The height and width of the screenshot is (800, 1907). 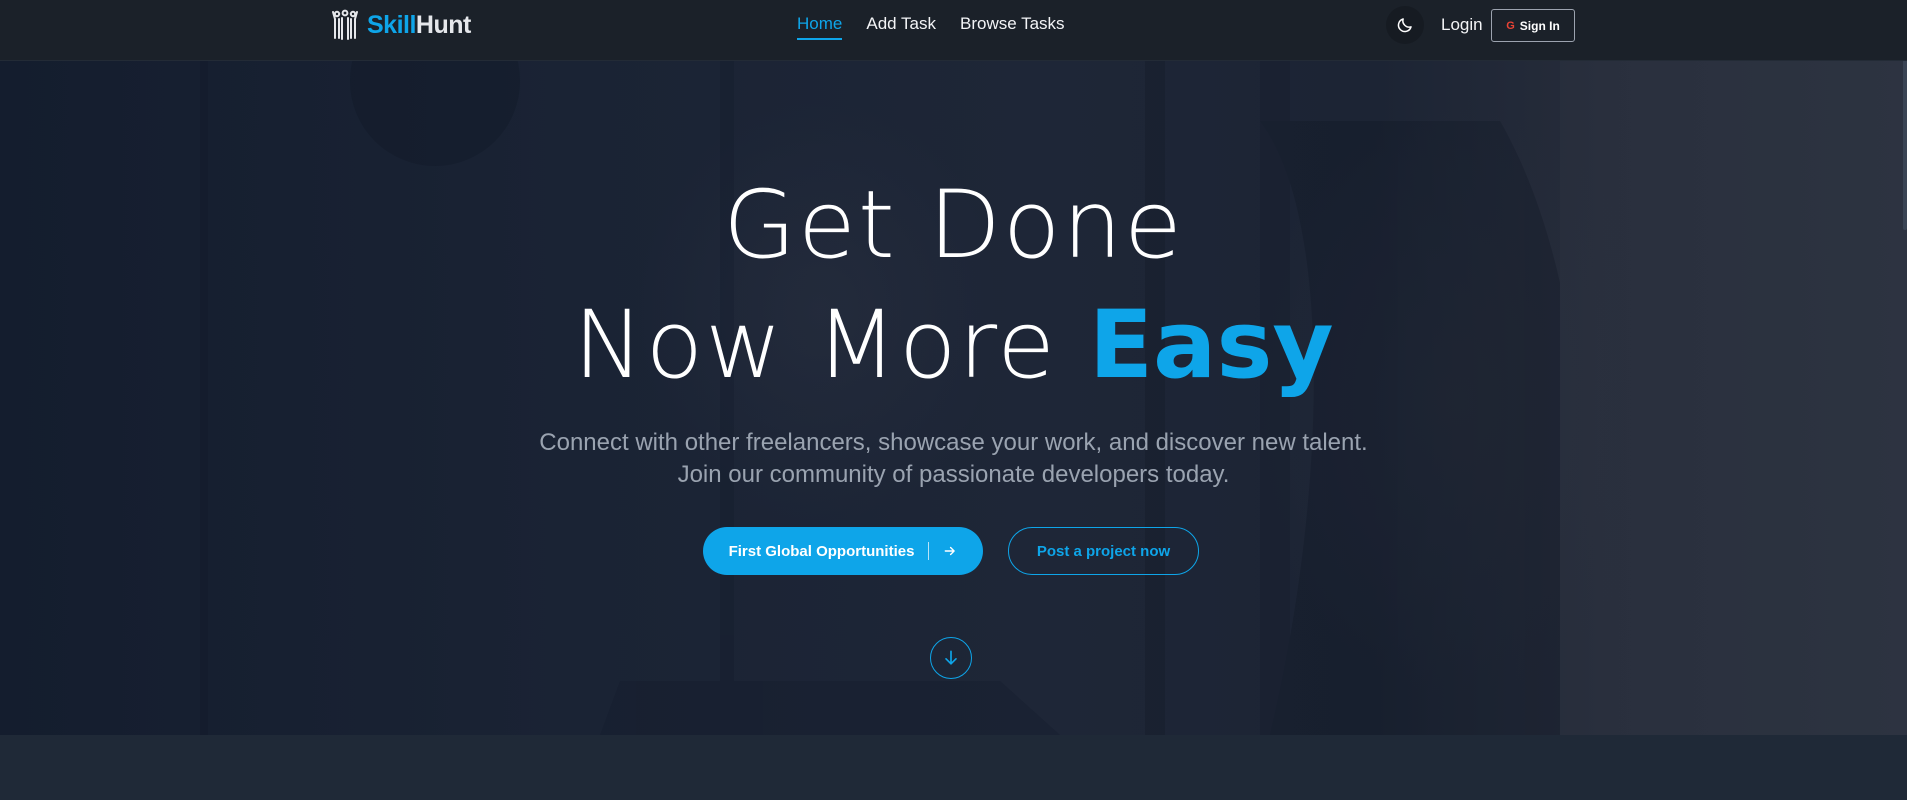 I want to click on brand-name-part2: Hunt, so click(x=443, y=24).